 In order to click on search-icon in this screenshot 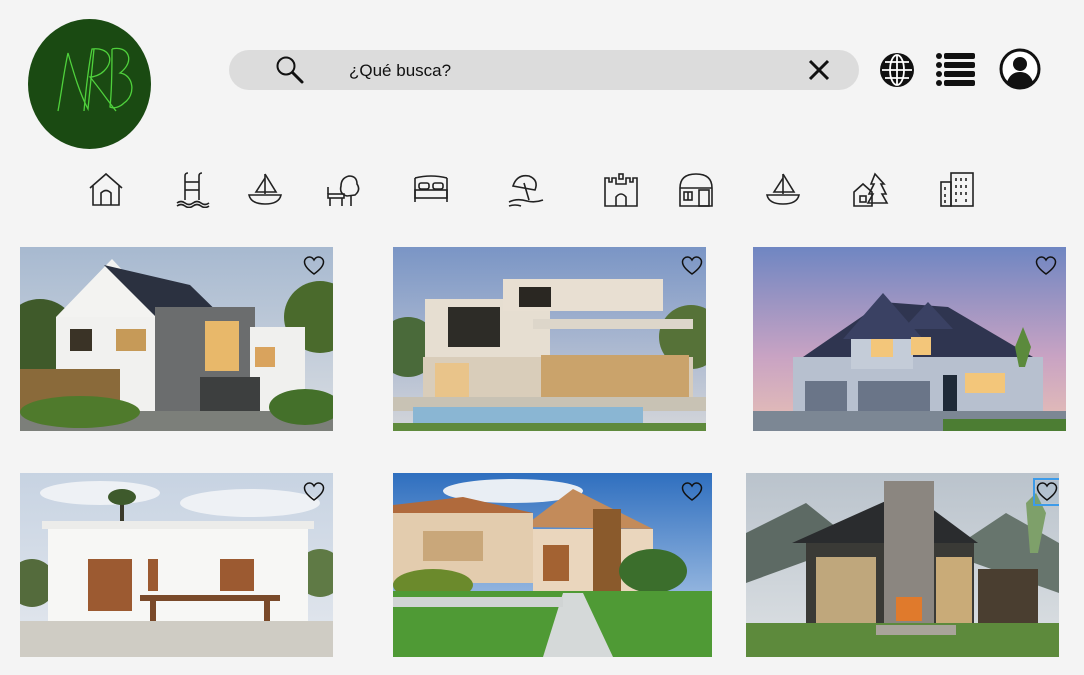, I will do `click(290, 72)`.